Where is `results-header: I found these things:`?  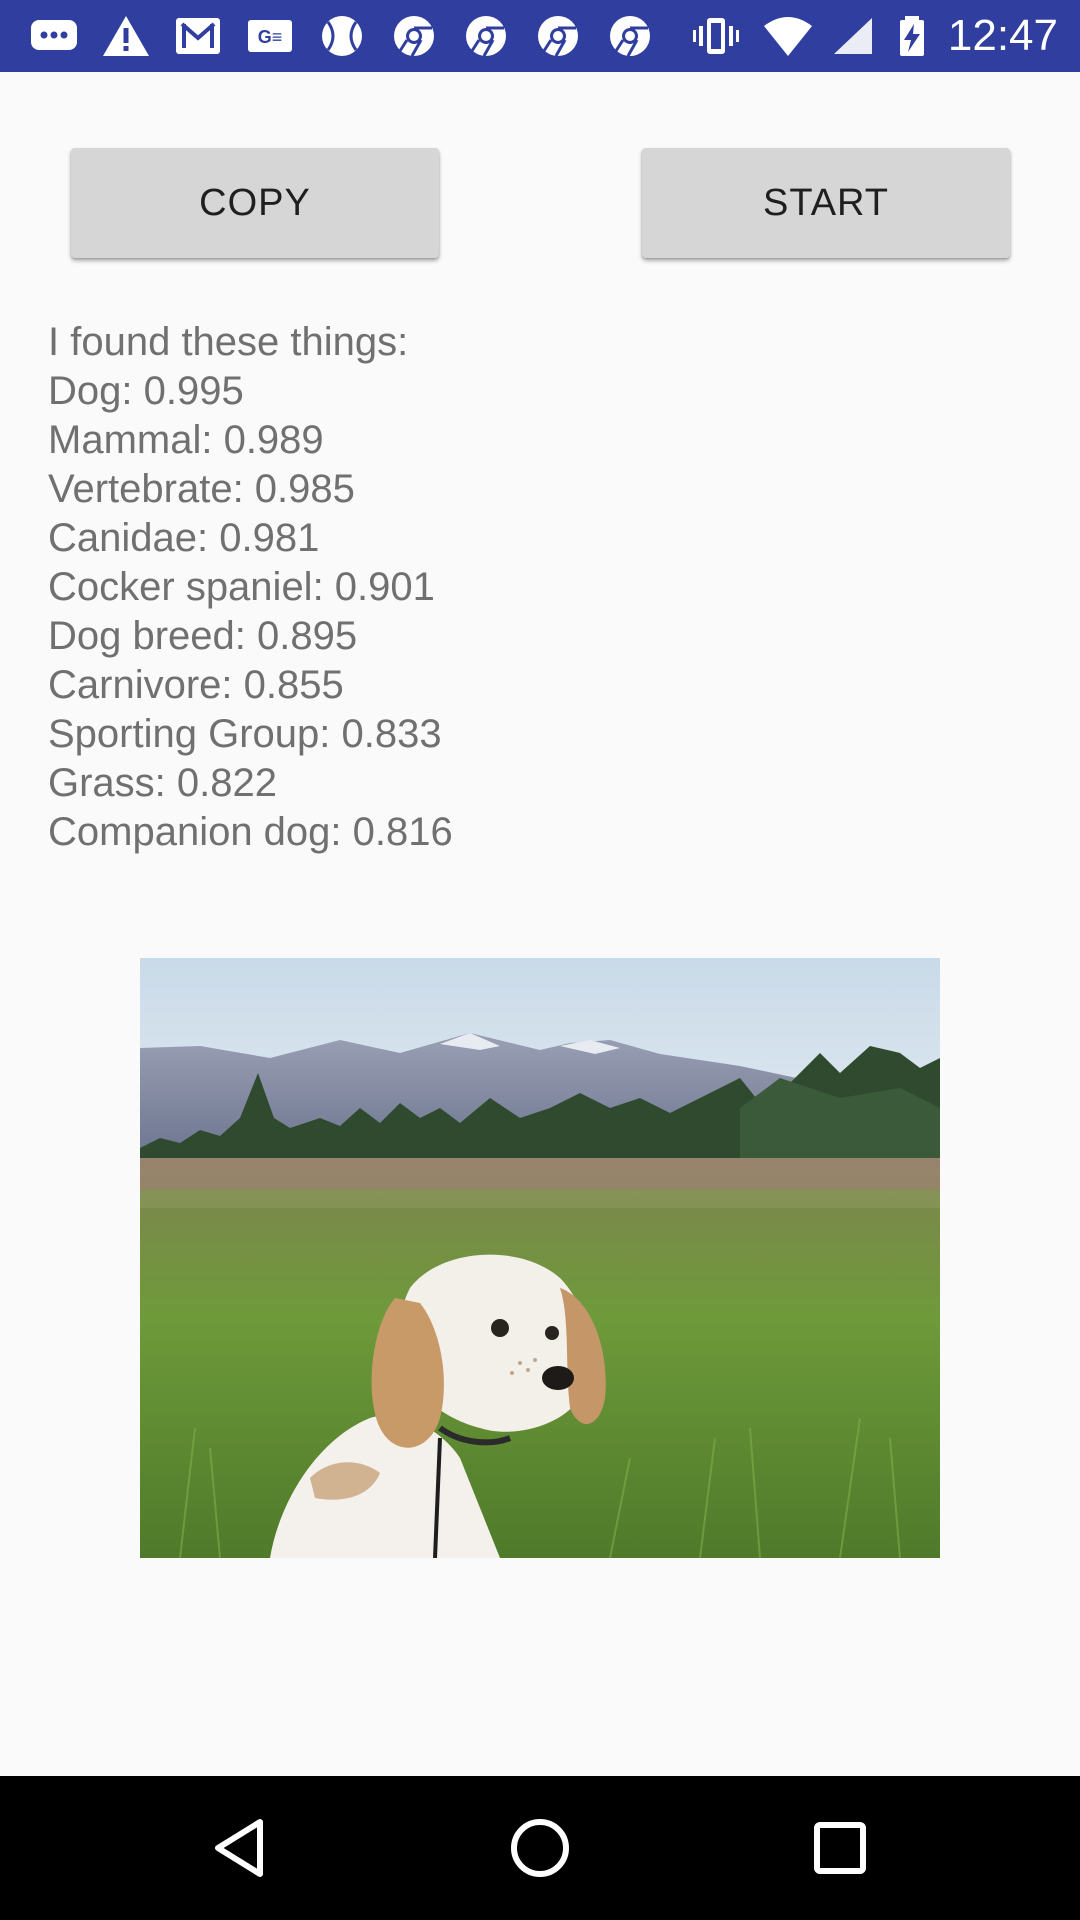
results-header: I found these things: is located at coordinates (228, 342).